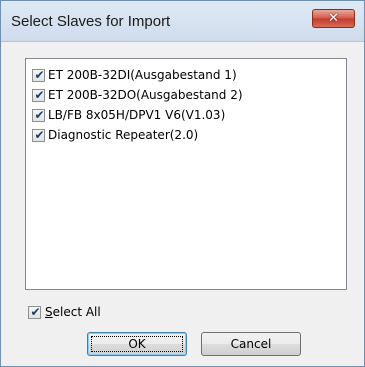 Image resolution: width=365 pixels, height=367 pixels. Describe the element at coordinates (182, 21) in the screenshot. I see `title-bar: Select Slaves for Import ✕` at that location.